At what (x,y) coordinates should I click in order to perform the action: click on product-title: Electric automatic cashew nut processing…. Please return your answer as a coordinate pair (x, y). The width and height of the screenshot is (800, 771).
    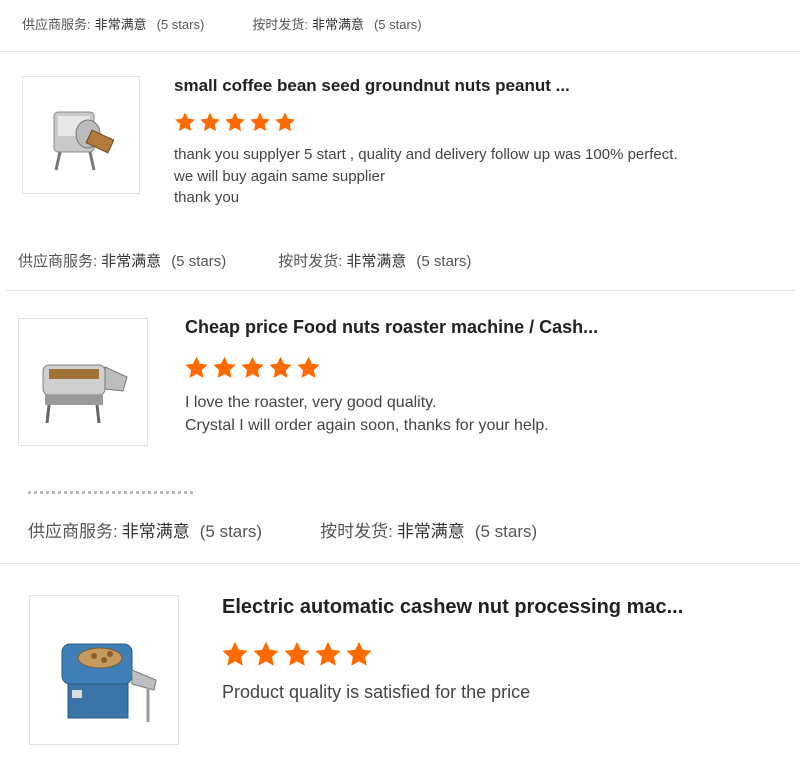
    Looking at the image, I should click on (452, 607).